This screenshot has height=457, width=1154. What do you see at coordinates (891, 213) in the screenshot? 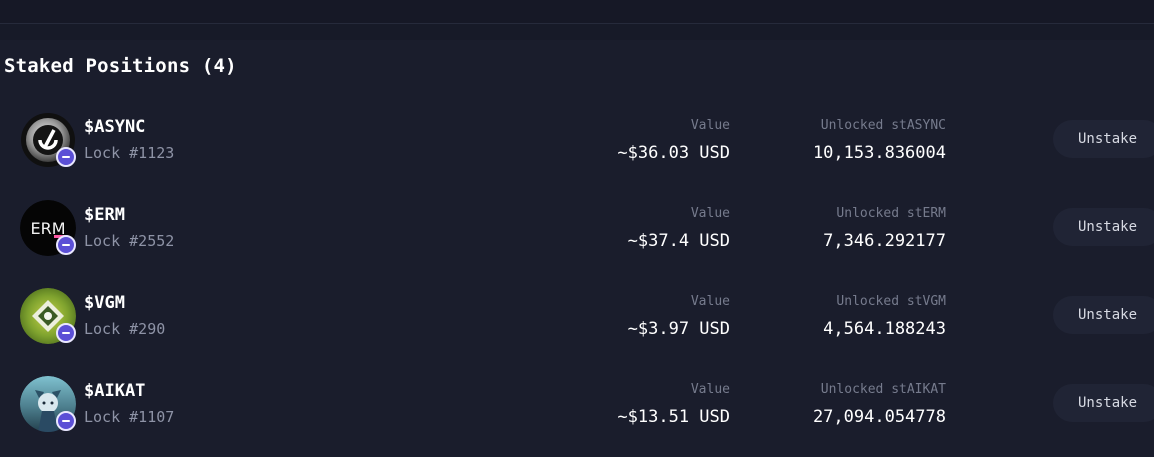
I see `unlocked-label: Unlocked stERM` at bounding box center [891, 213].